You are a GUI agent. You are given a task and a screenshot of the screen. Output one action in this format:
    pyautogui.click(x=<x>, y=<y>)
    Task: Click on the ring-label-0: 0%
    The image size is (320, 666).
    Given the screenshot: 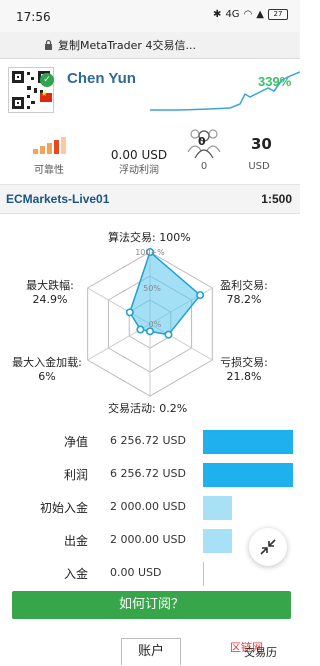 What is the action you would take?
    pyautogui.click(x=155, y=324)
    